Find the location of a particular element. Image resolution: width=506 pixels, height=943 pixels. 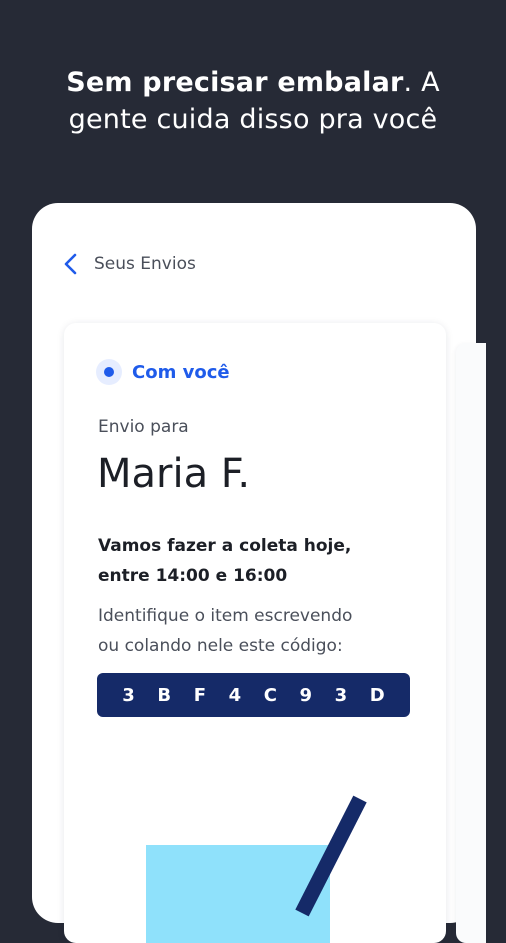

shipping-code: 3 B F 4 C 9 3 D is located at coordinates (253, 695).